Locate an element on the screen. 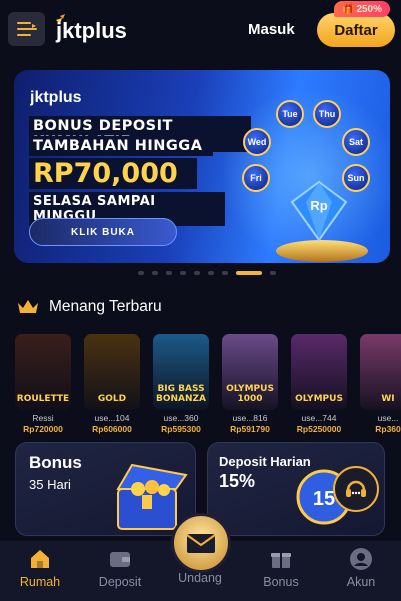 This screenshot has height=601, width=401. nav-bonus: Bonus is located at coordinates (281, 568).